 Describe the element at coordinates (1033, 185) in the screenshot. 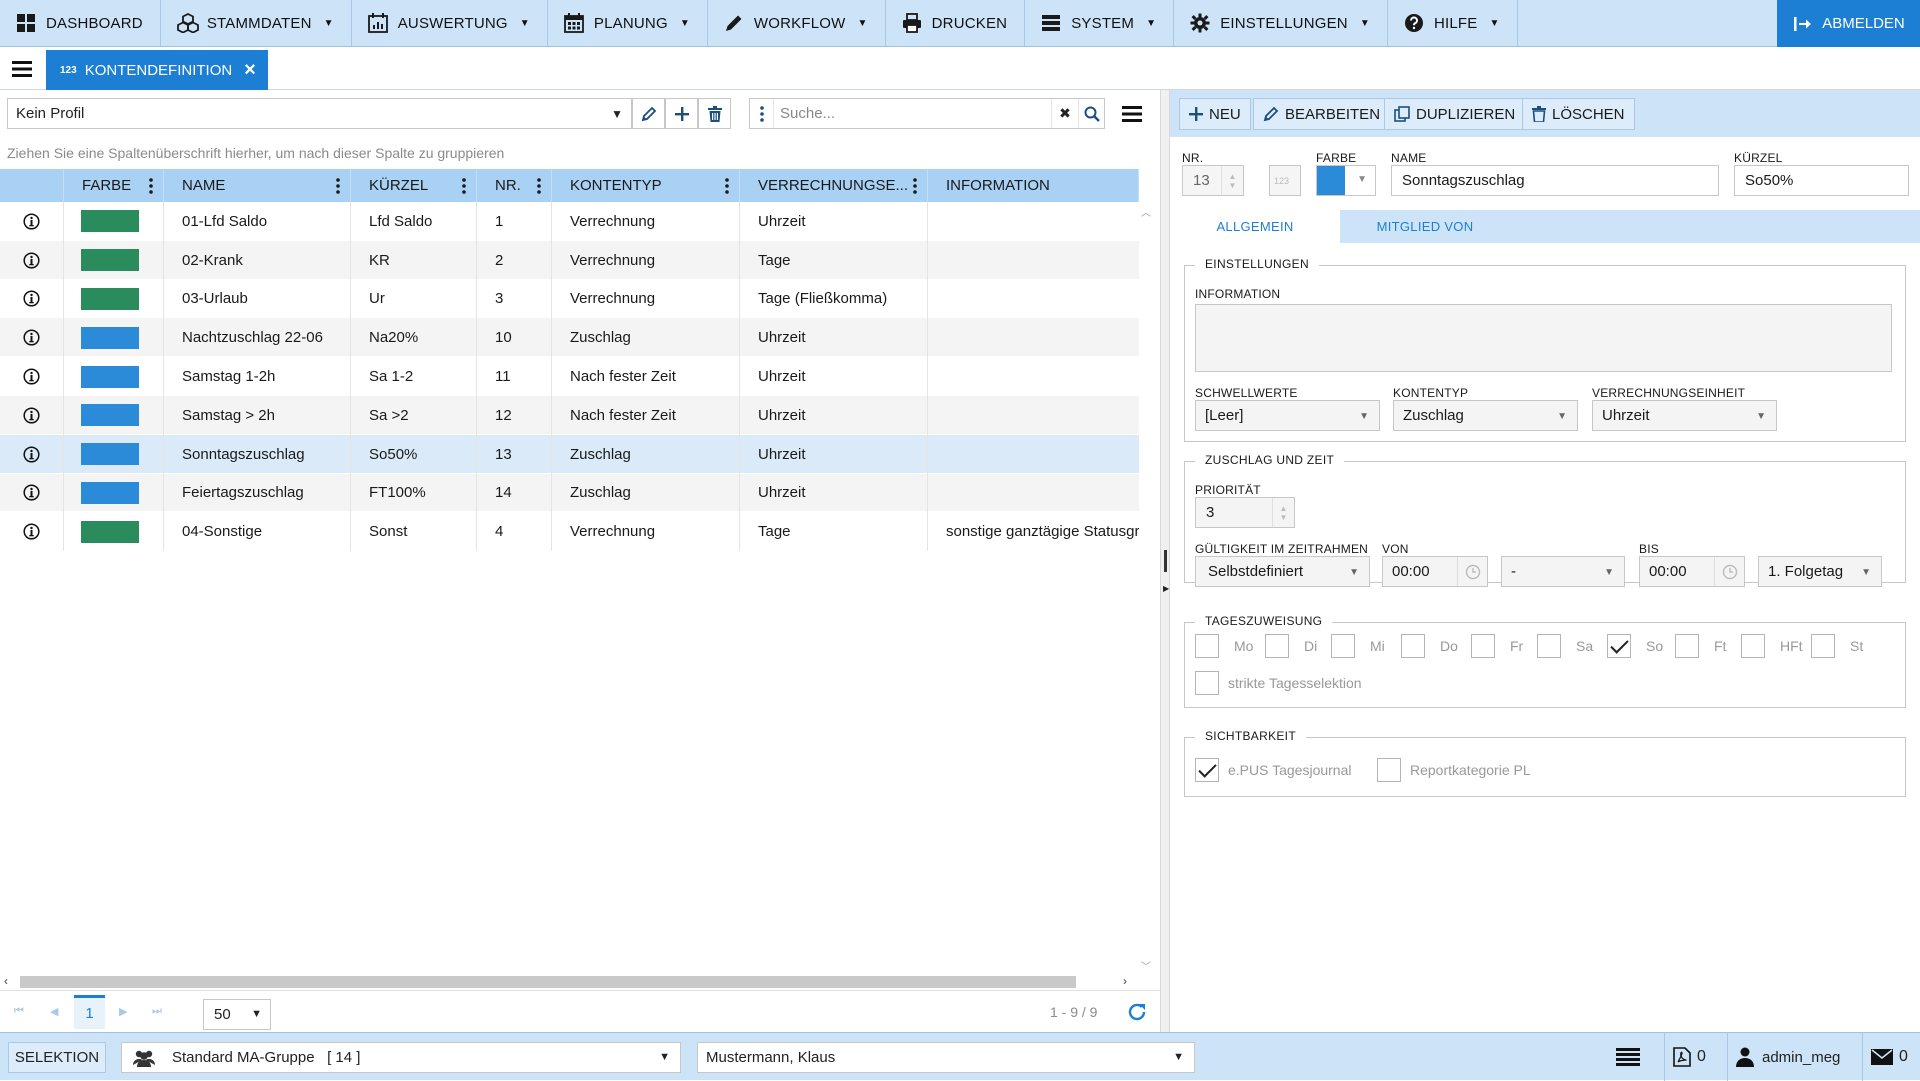

I see `column-header: INFORMATION` at that location.